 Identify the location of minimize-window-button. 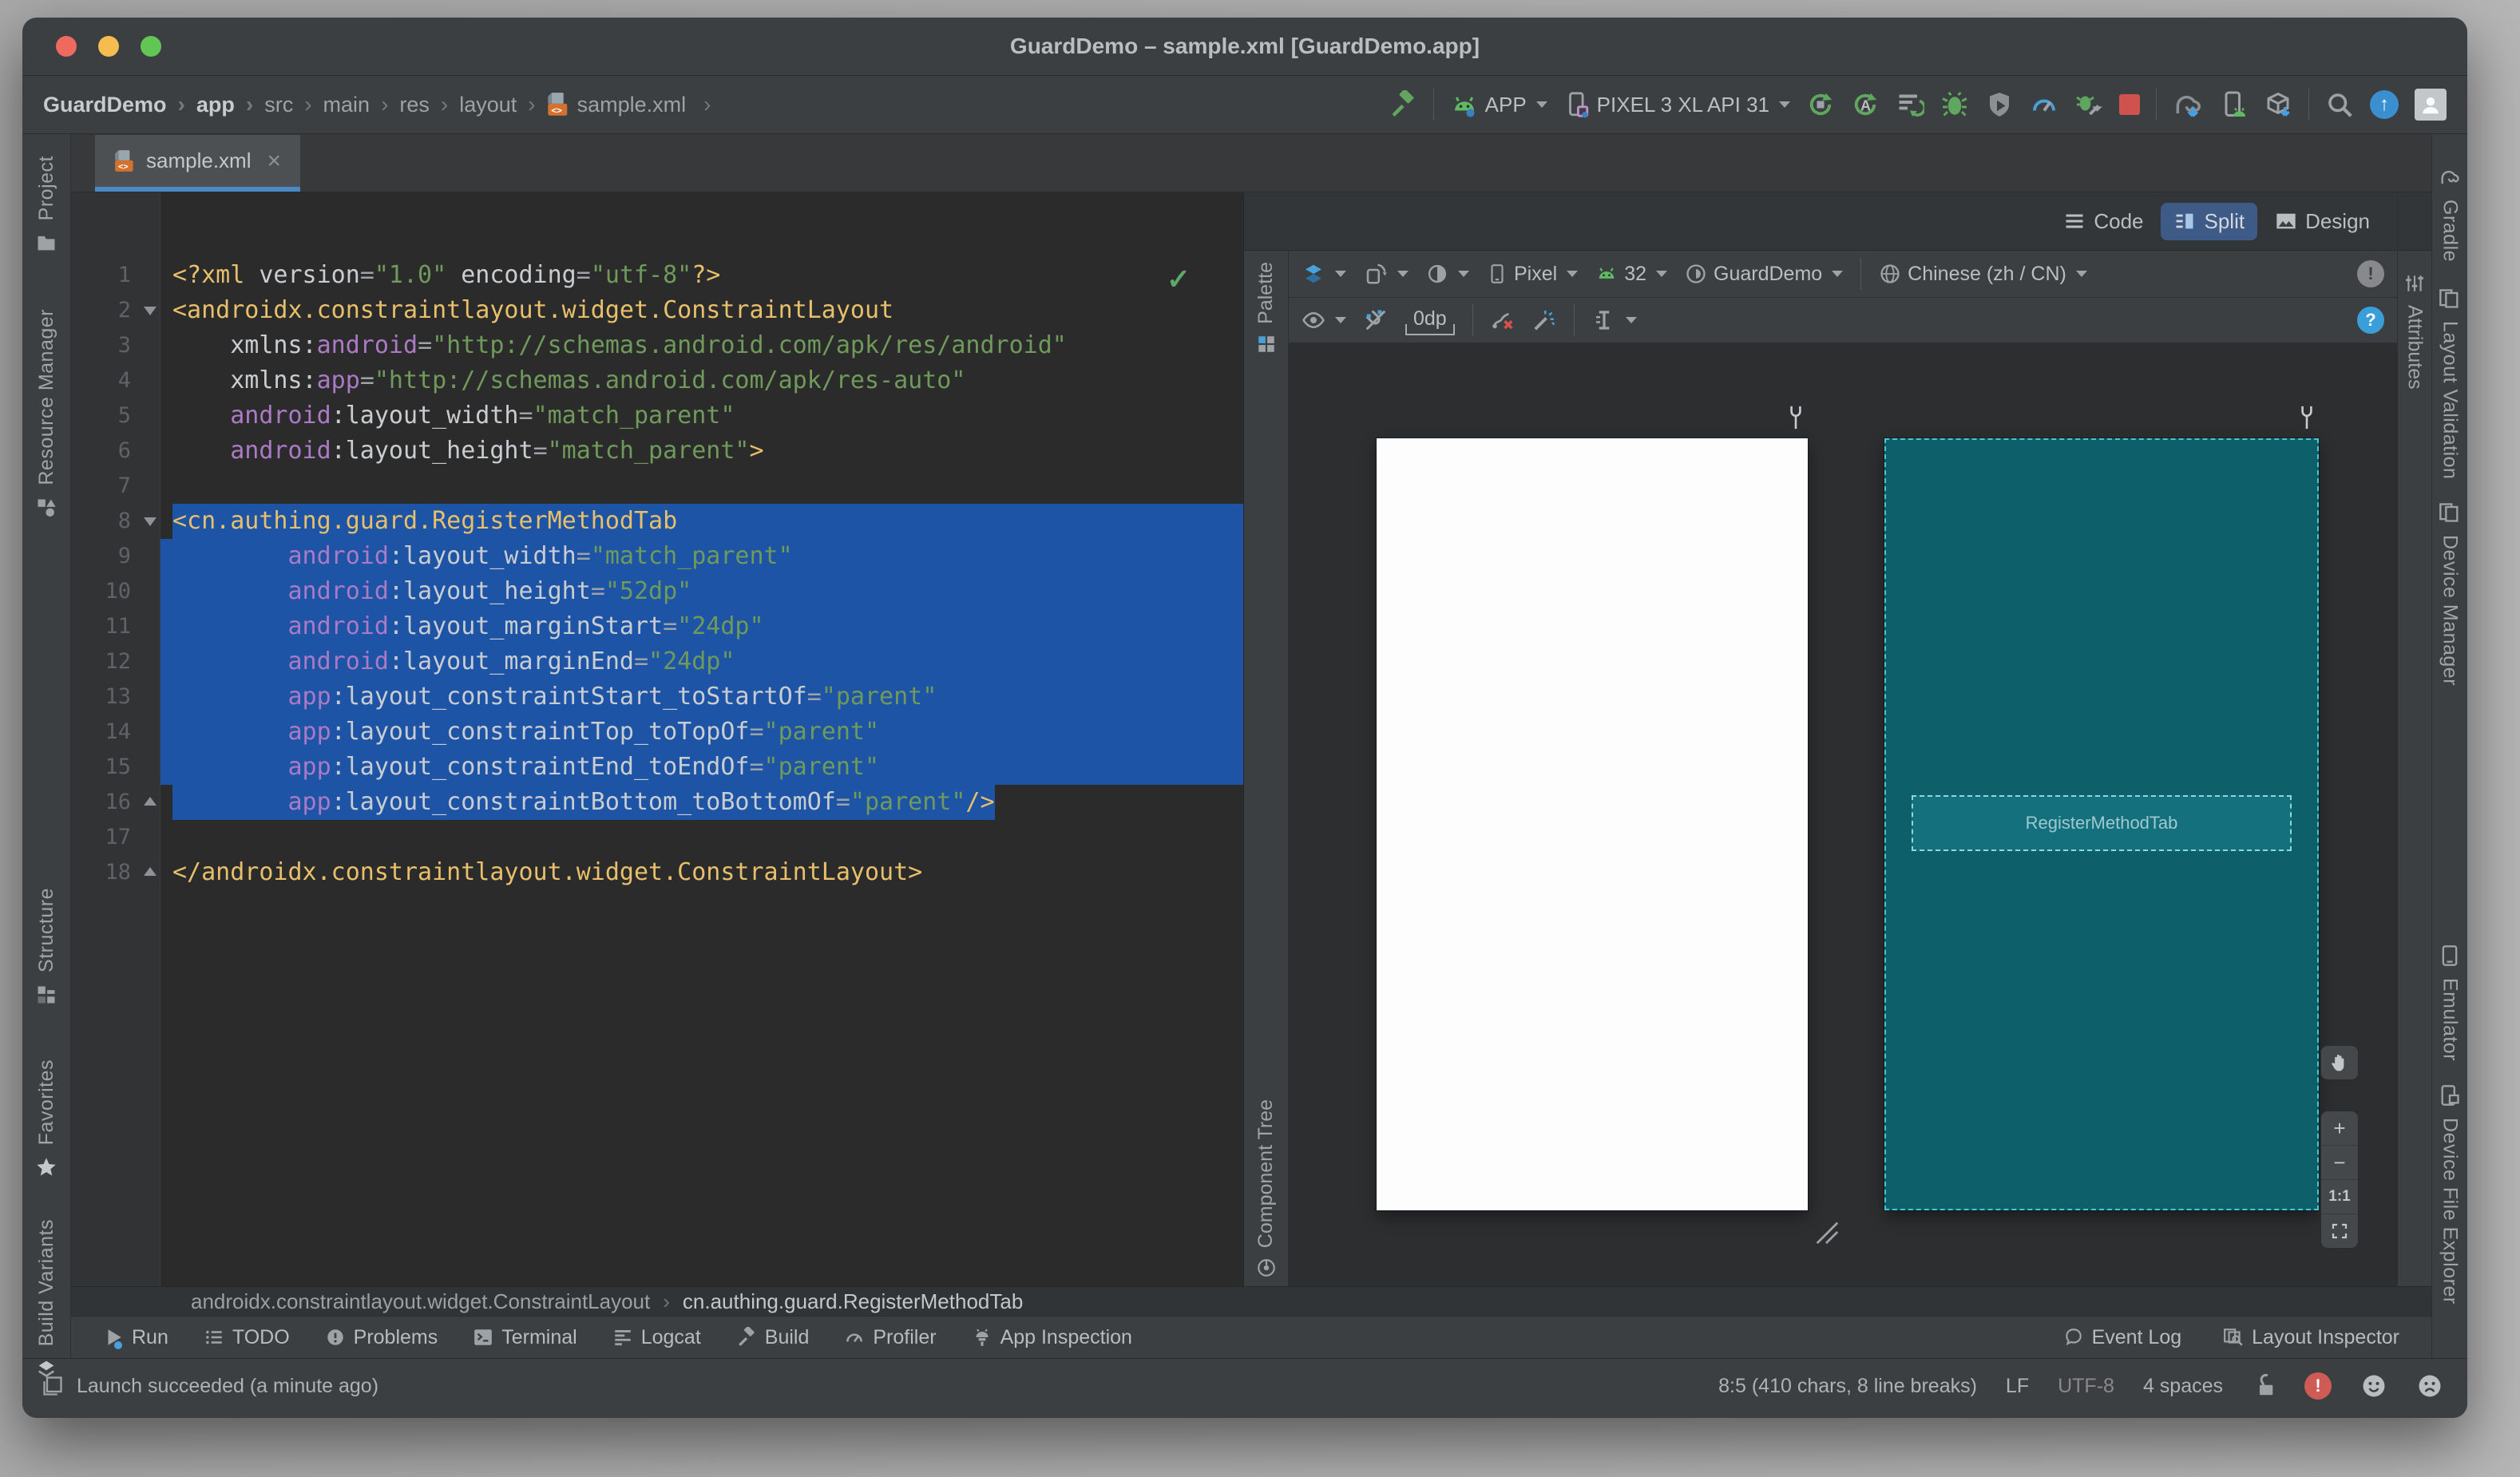
(108, 46).